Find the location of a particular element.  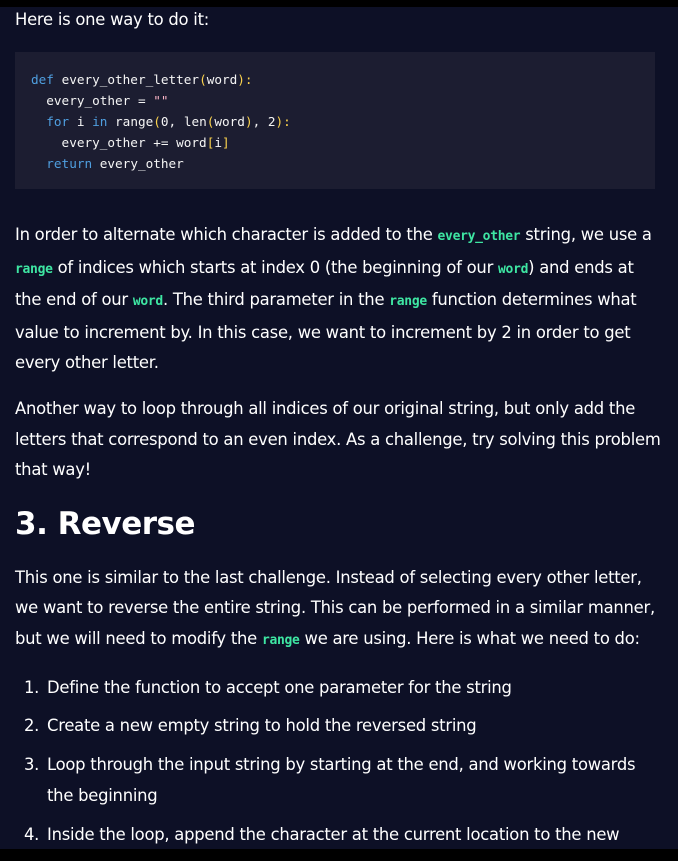

list-item-number: 4. is located at coordinates (32, 834).